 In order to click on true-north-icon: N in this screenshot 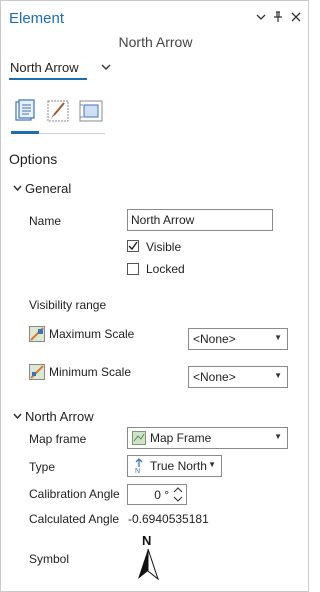, I will do `click(139, 466)`.